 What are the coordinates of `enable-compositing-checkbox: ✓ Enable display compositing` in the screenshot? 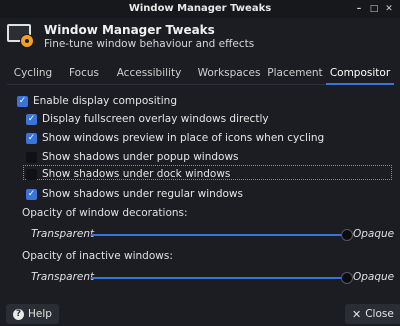 It's located at (97, 101).